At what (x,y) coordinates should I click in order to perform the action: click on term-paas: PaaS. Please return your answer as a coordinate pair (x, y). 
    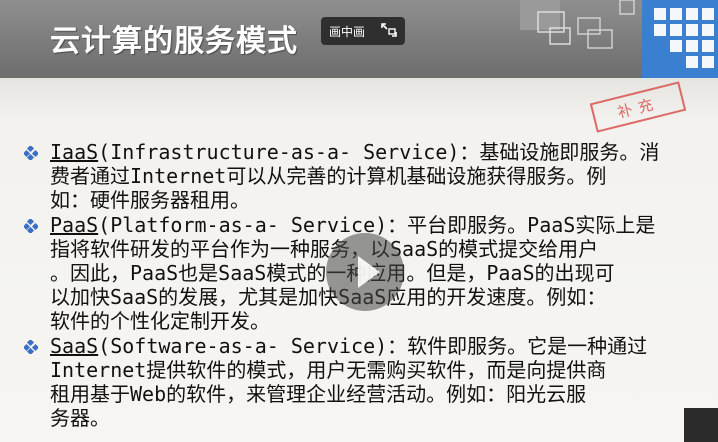
    Looking at the image, I should click on (74, 225).